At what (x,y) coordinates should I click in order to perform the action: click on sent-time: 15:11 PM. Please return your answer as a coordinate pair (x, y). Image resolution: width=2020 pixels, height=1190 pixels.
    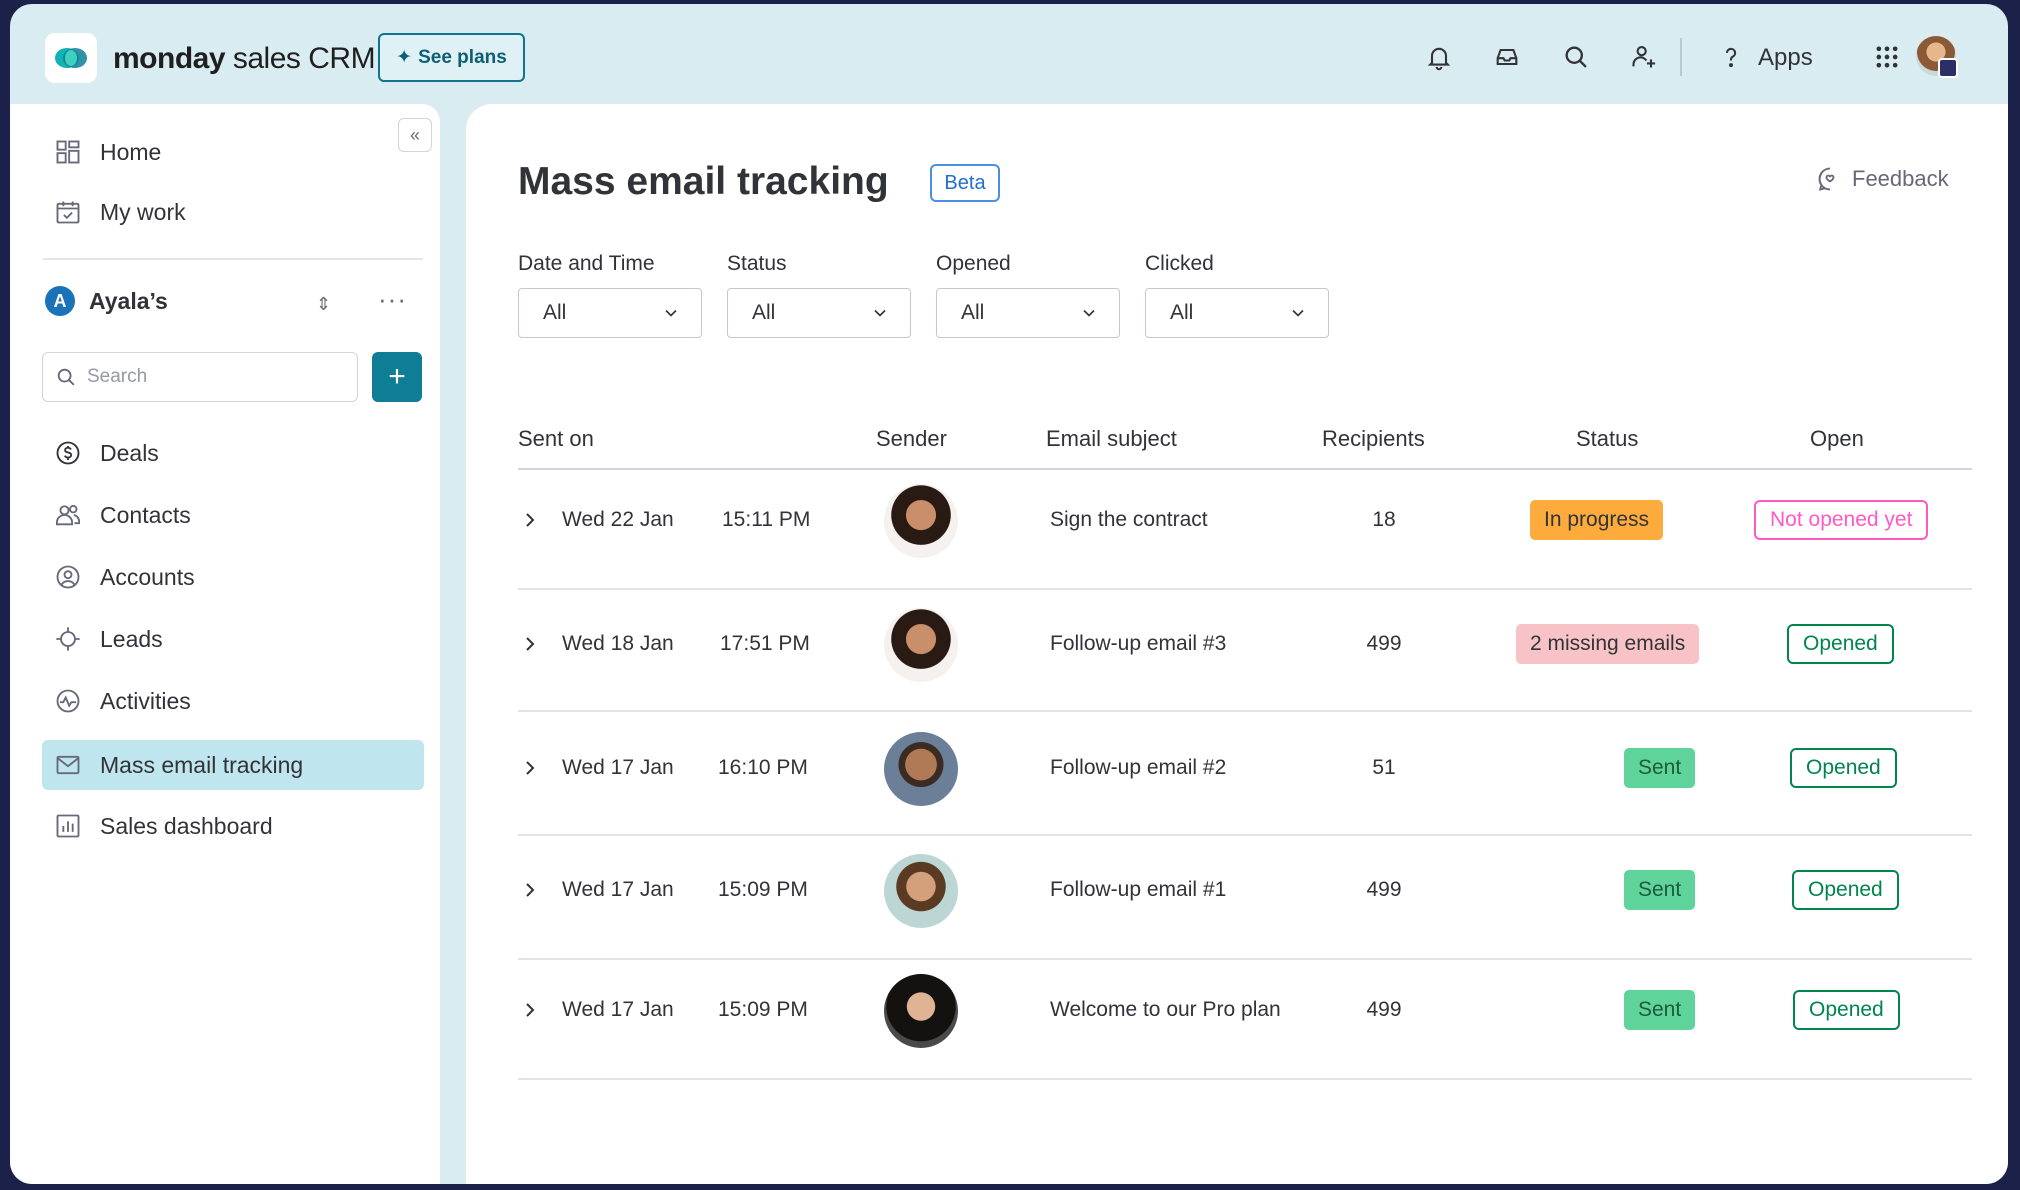
    Looking at the image, I should click on (766, 519).